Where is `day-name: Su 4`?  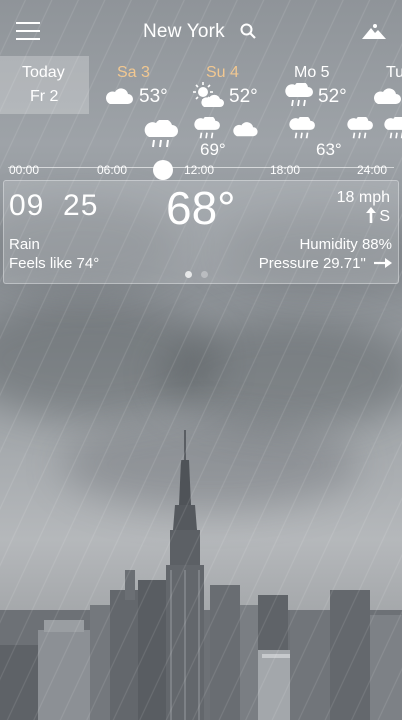
day-name: Su 4 is located at coordinates (222, 72).